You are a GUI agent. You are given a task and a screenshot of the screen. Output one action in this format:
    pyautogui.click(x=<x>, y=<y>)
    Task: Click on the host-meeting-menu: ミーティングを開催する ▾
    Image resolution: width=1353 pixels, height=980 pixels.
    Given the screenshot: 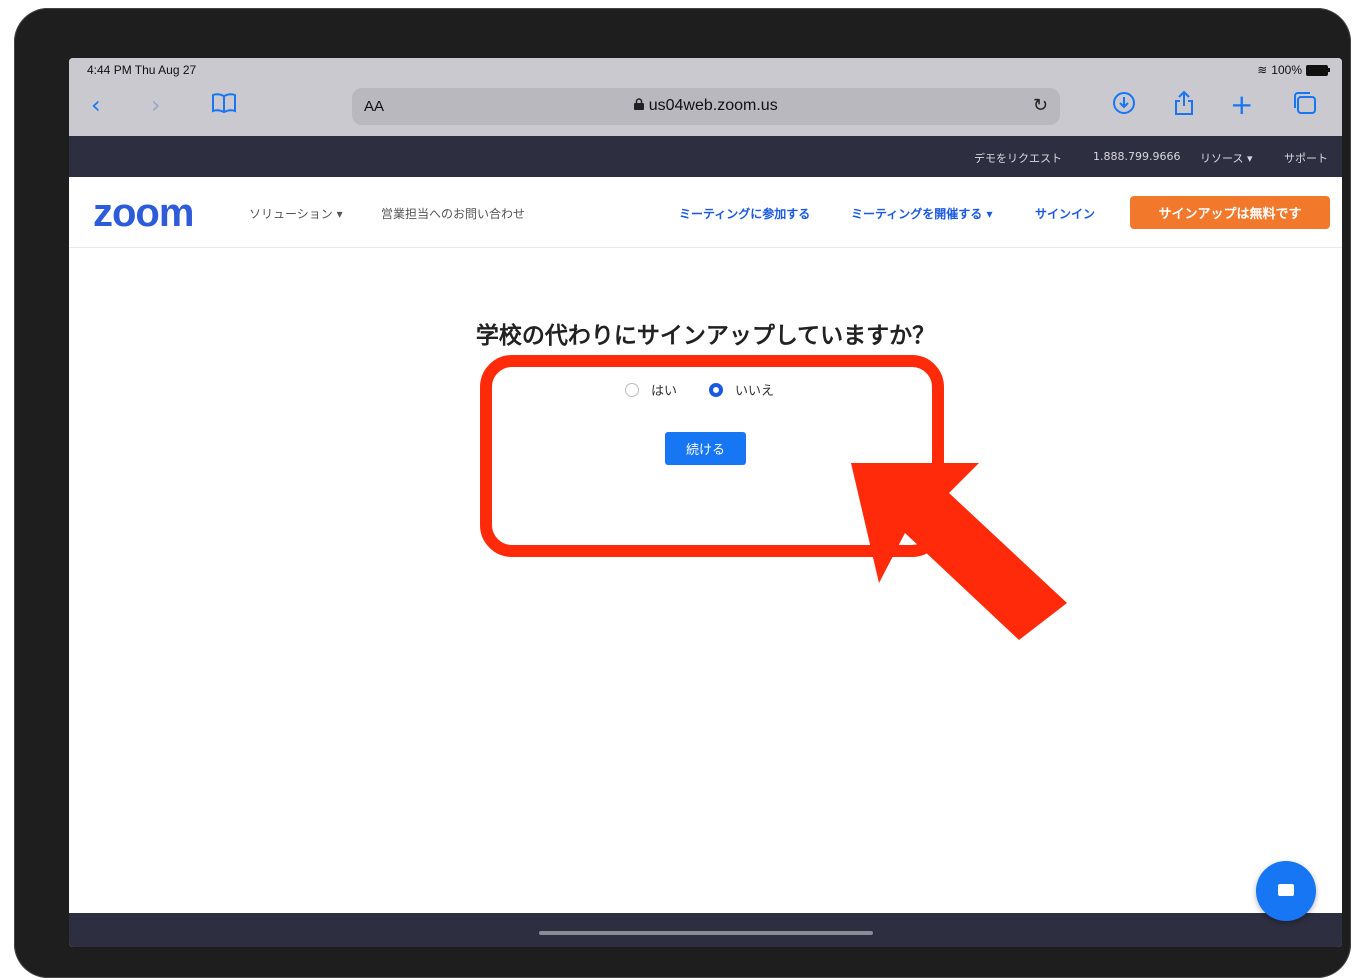 What is the action you would take?
    pyautogui.click(x=921, y=213)
    